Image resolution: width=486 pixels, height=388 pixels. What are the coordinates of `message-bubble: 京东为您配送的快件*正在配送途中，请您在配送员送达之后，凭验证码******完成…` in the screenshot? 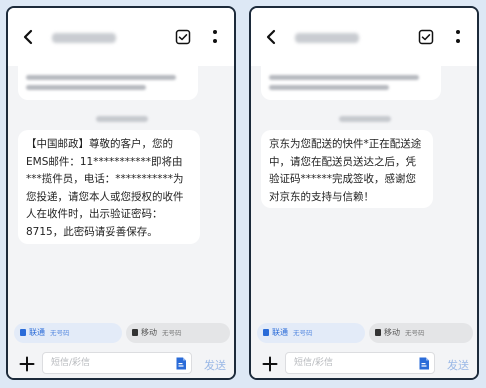 It's located at (347, 169).